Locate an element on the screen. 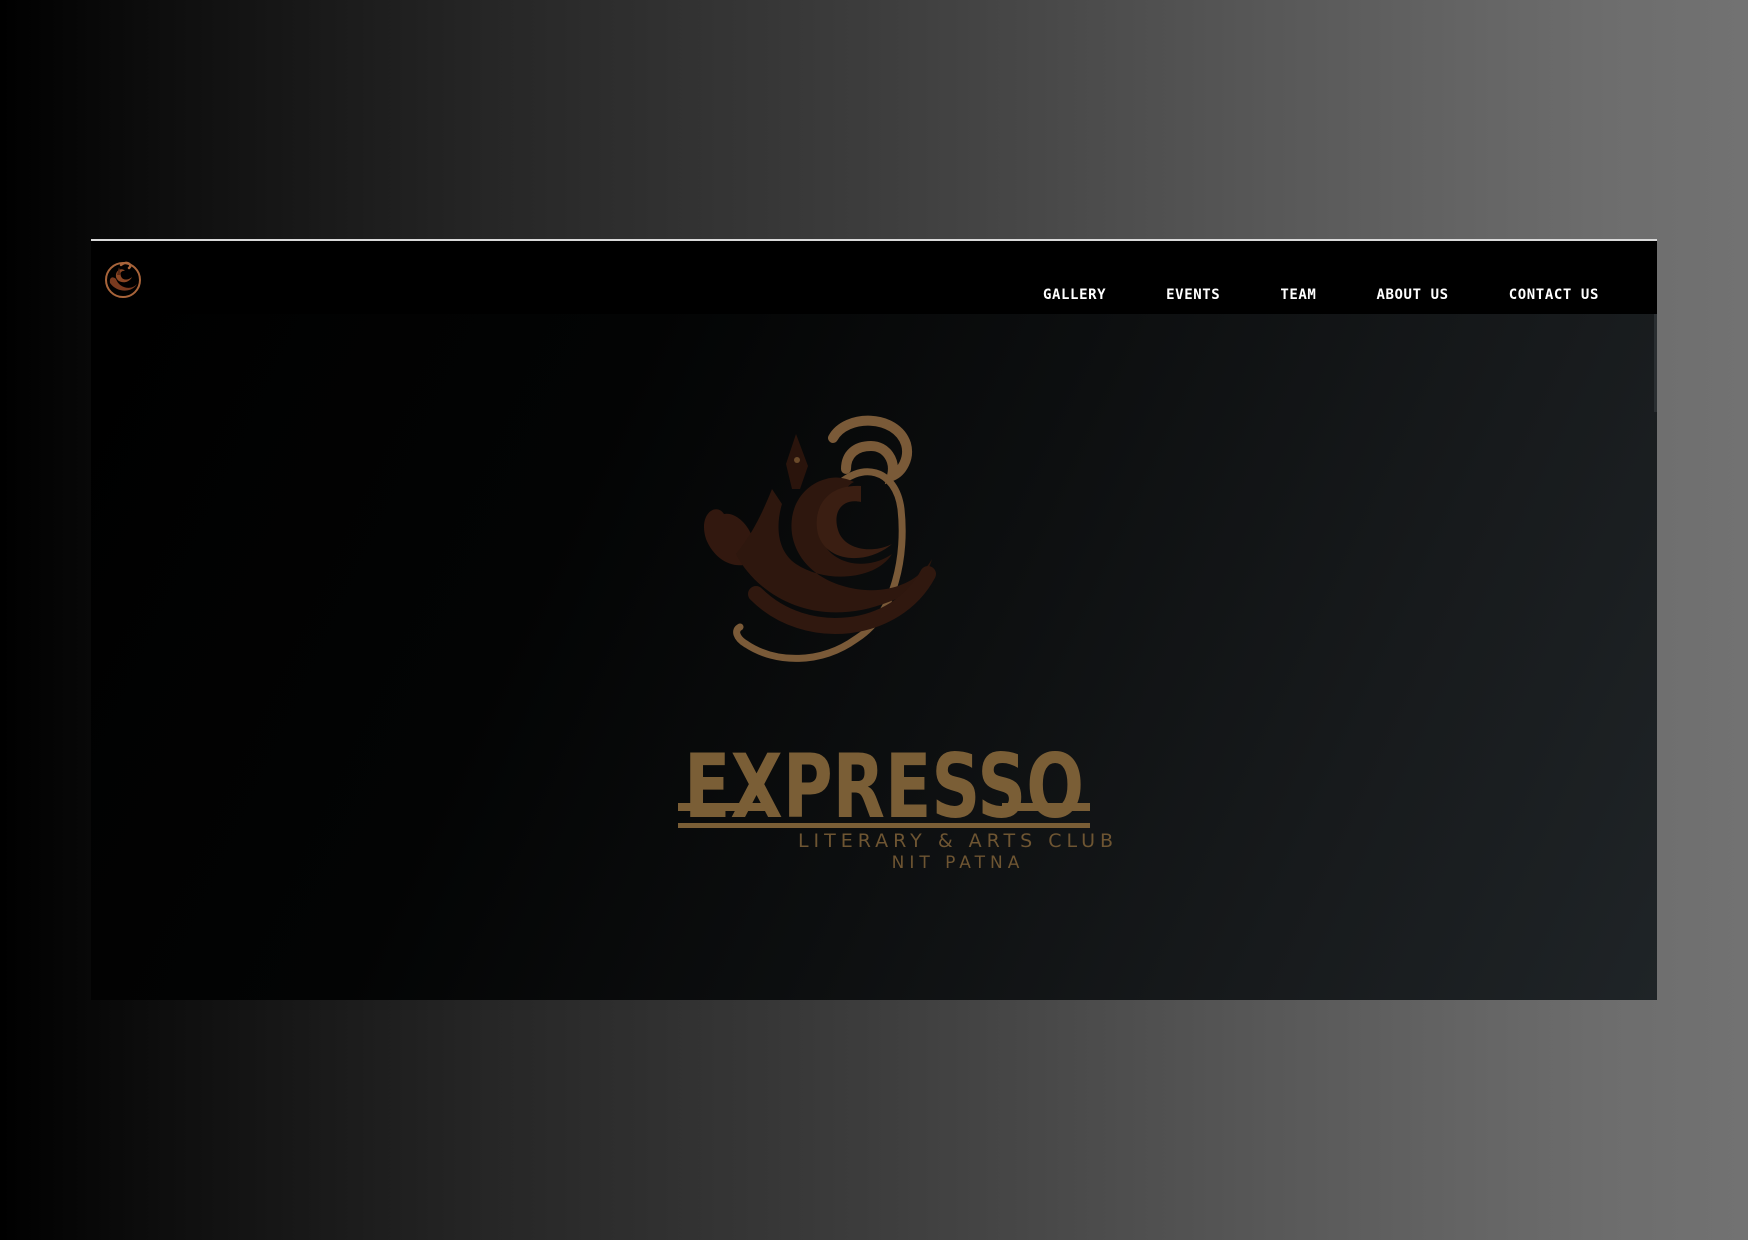 The height and width of the screenshot is (1240, 1748). expresso-wordmark: EXPRESSO is located at coordinates (884, 787).